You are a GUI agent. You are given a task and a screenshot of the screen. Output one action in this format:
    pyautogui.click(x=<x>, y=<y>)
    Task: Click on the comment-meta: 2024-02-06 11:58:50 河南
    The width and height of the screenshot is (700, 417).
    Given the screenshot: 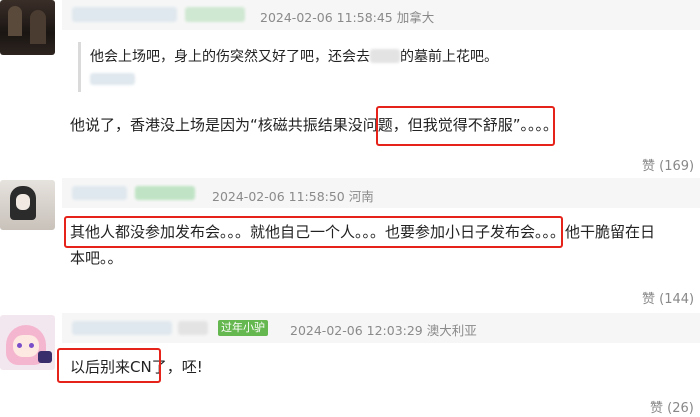 What is the action you would take?
    pyautogui.click(x=293, y=195)
    